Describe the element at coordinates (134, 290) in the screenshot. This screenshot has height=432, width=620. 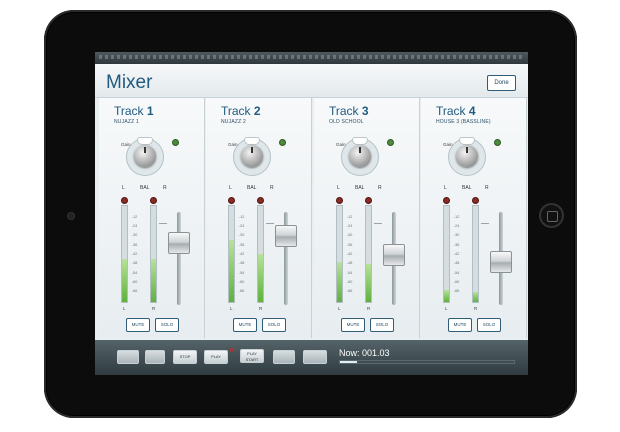
I see `meter-scale-label: -66` at that location.